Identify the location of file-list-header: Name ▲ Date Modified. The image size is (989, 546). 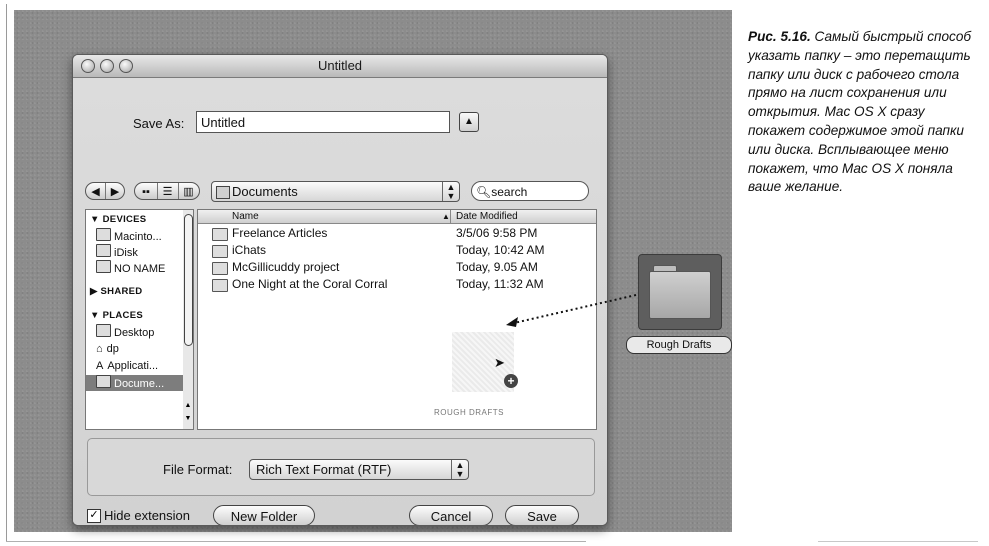
(397, 217).